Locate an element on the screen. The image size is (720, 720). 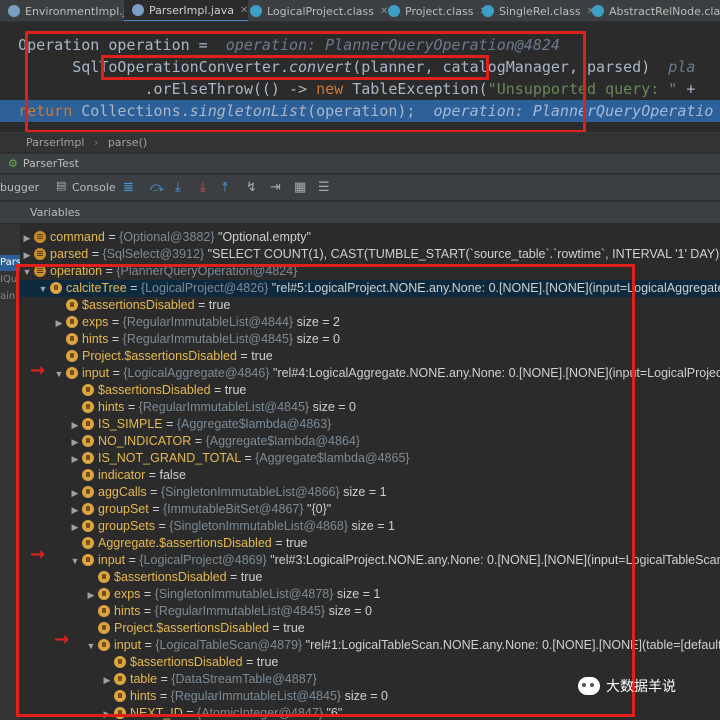
watermark-text: 大数据羊说 is located at coordinates (641, 687).